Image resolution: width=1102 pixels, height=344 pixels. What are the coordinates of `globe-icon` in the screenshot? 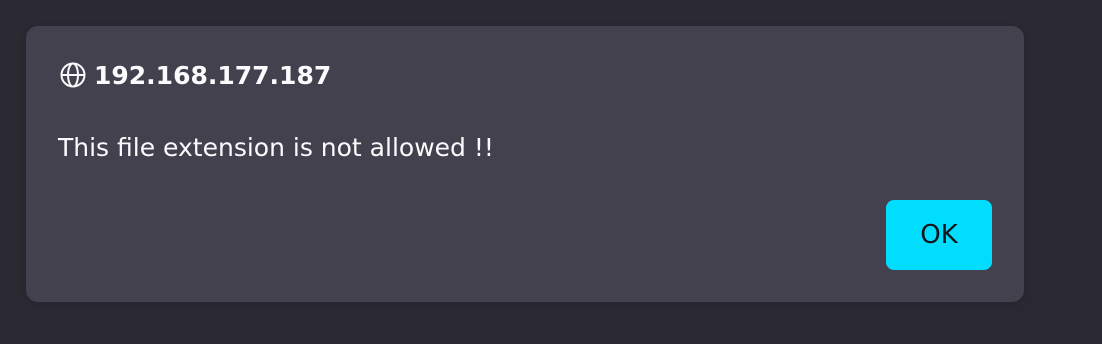 It's located at (73, 75).